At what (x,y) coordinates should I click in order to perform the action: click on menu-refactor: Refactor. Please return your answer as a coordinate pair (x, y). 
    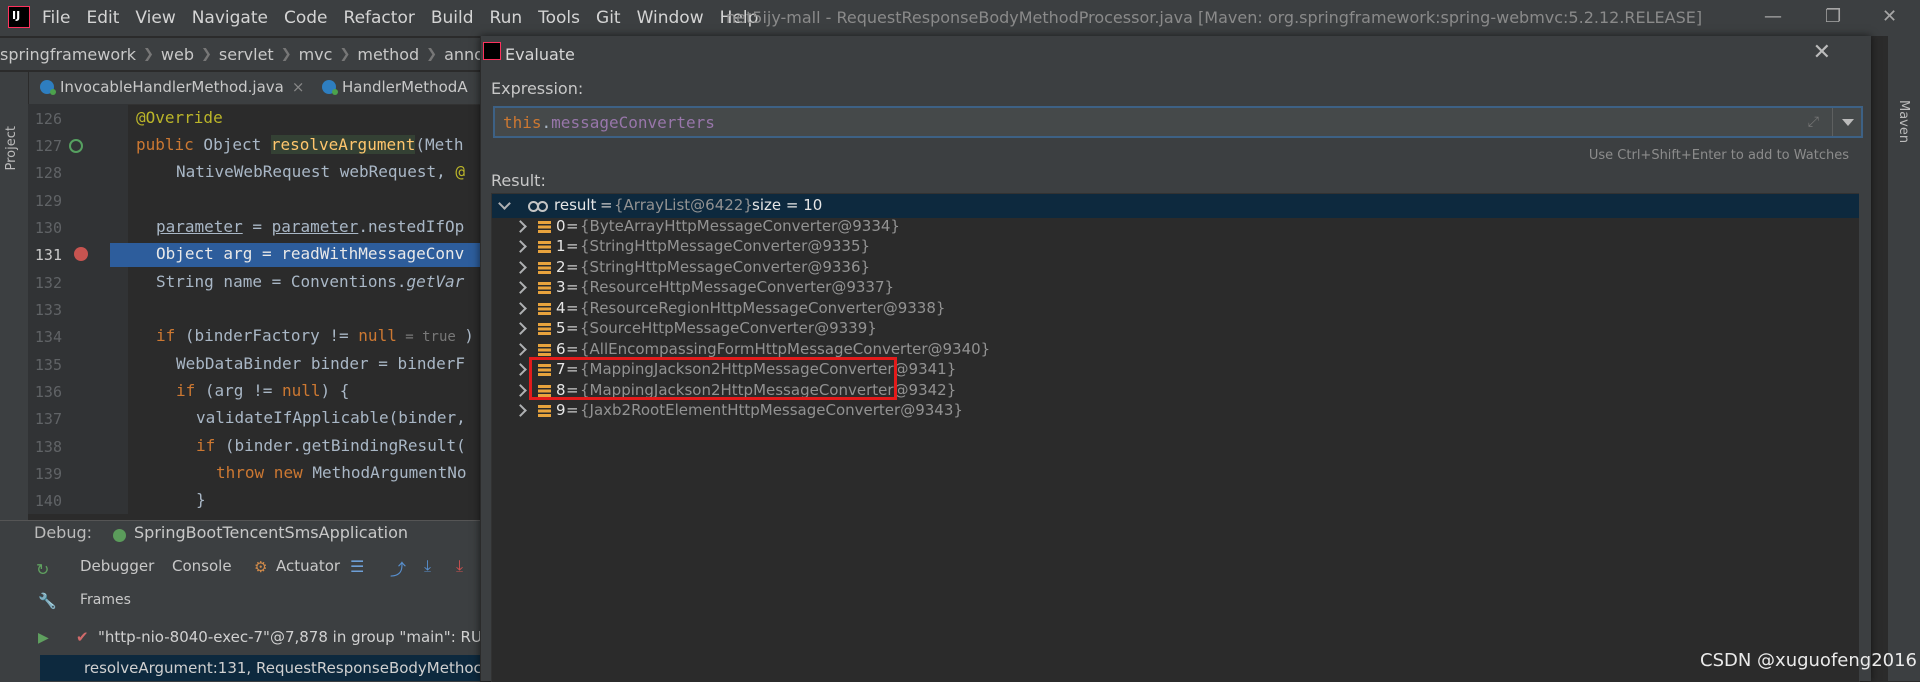
    Looking at the image, I should click on (379, 18).